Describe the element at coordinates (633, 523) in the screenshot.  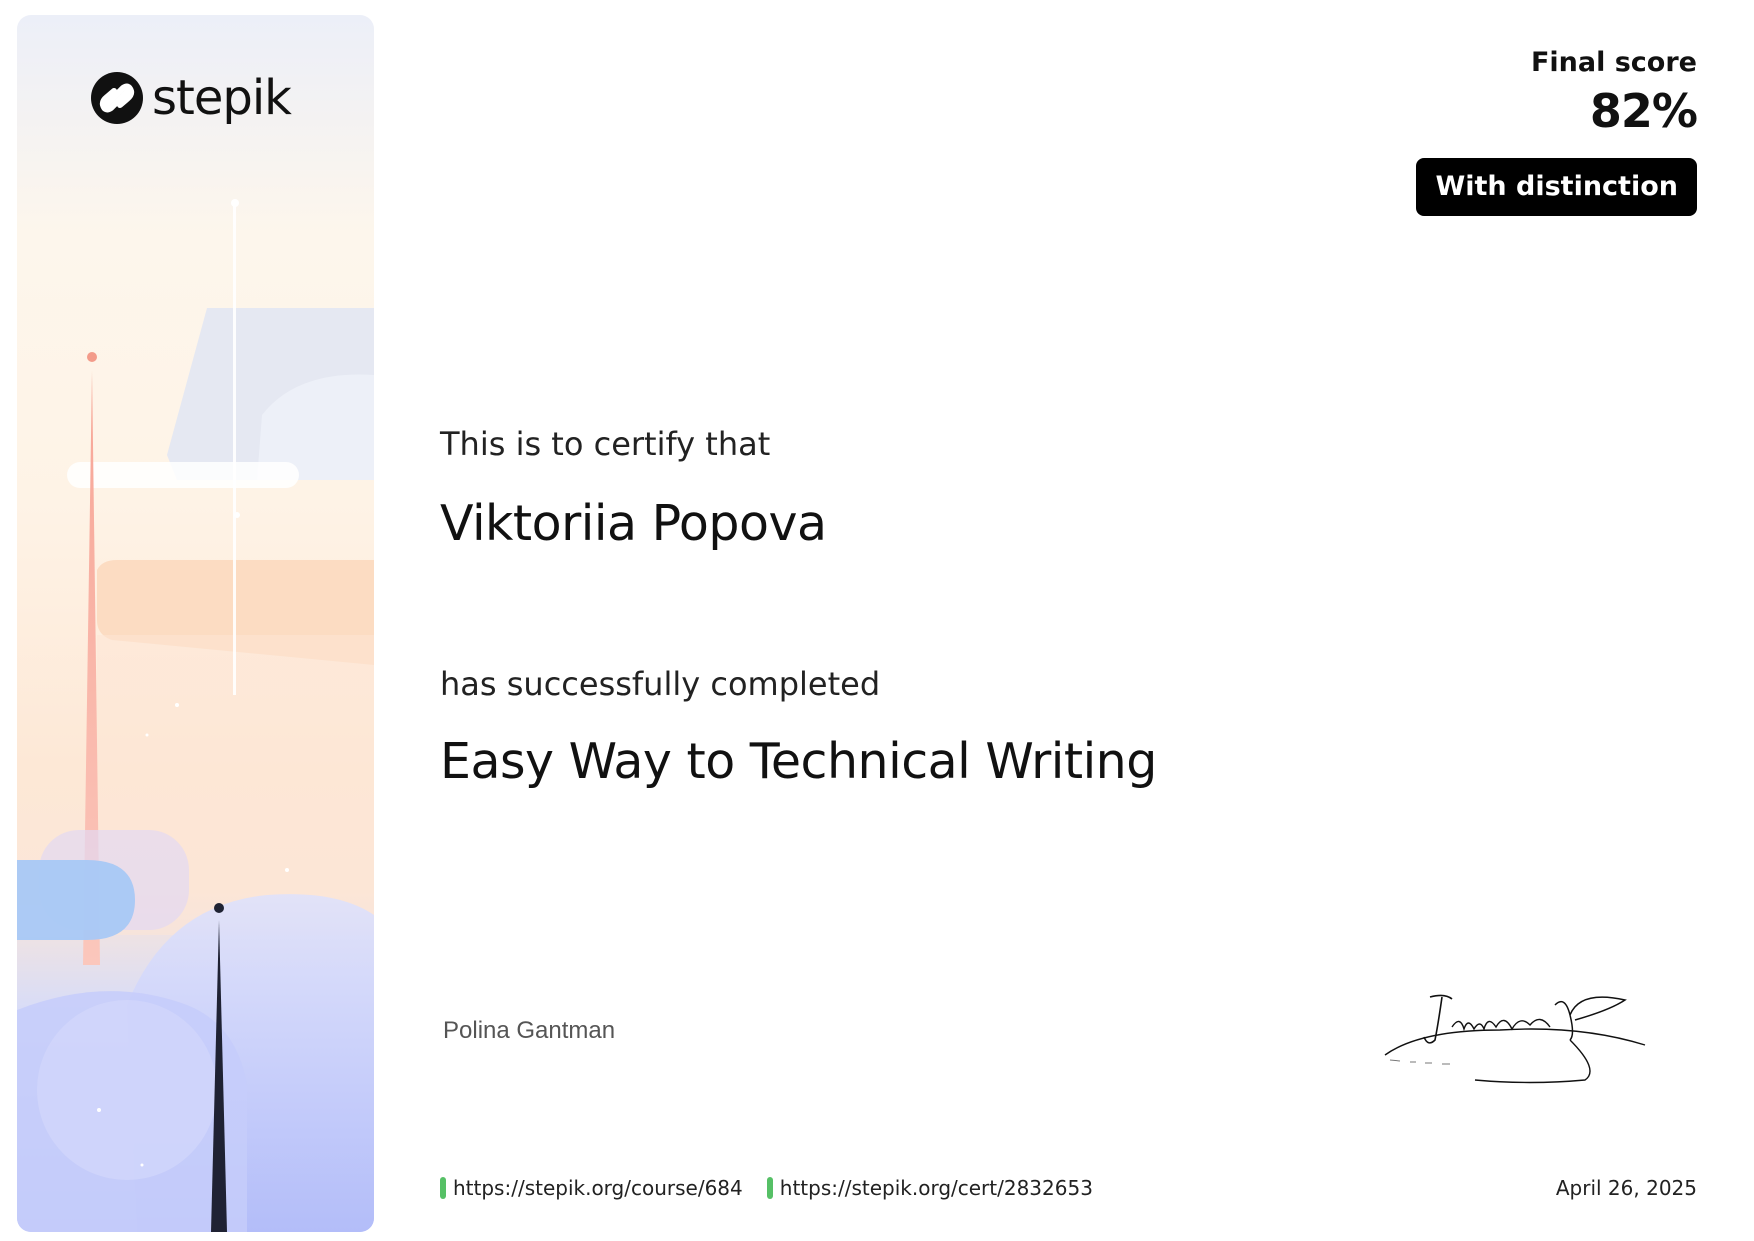
I see `recipient-name: Viktoriia Popova` at that location.